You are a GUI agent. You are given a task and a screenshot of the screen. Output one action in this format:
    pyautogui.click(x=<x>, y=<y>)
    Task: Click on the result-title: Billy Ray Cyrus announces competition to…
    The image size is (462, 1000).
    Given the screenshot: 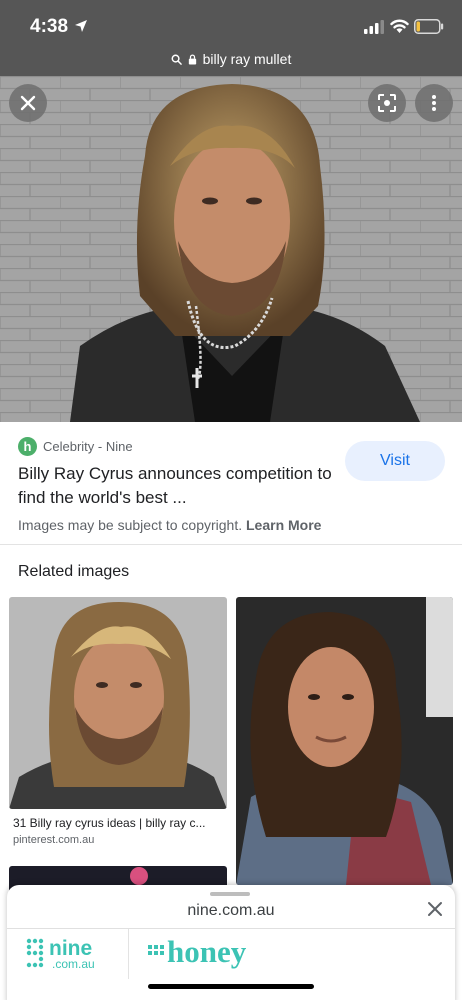 What is the action you would take?
    pyautogui.click(x=180, y=486)
    